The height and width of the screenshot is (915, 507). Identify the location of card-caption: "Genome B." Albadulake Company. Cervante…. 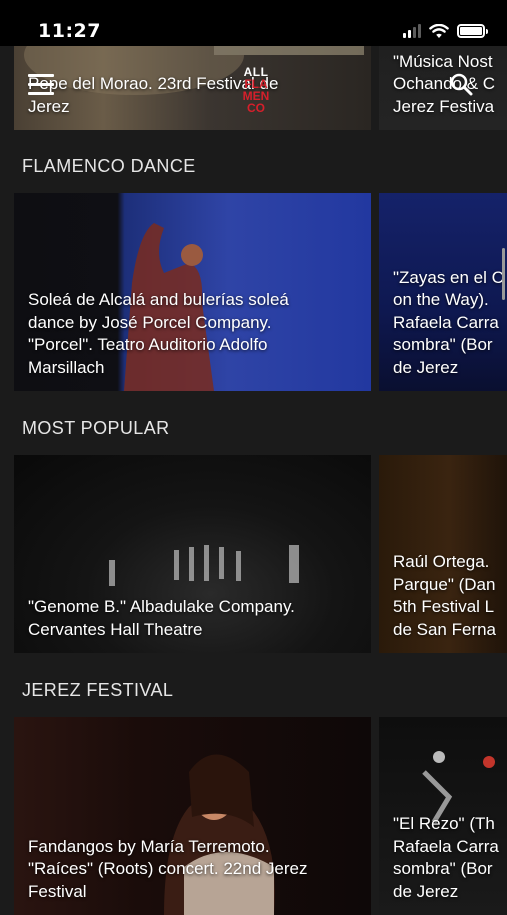
(161, 618).